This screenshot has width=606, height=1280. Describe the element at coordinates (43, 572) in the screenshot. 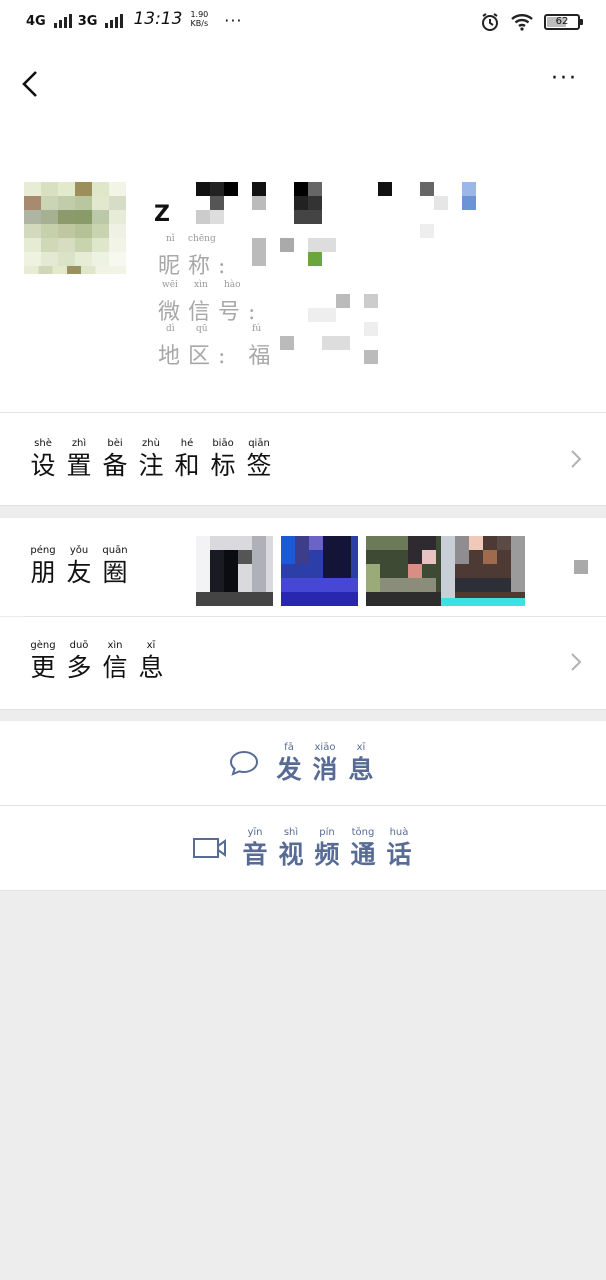

I see `hanzi-label: 朋` at that location.